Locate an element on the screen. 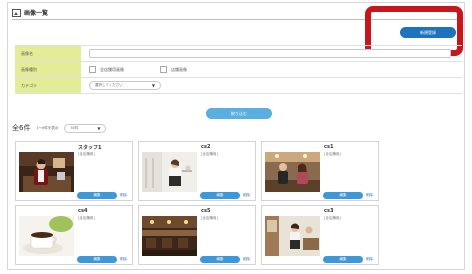  image-card: cs2 [全店舗用] 編集 削除 is located at coordinates (197, 171).